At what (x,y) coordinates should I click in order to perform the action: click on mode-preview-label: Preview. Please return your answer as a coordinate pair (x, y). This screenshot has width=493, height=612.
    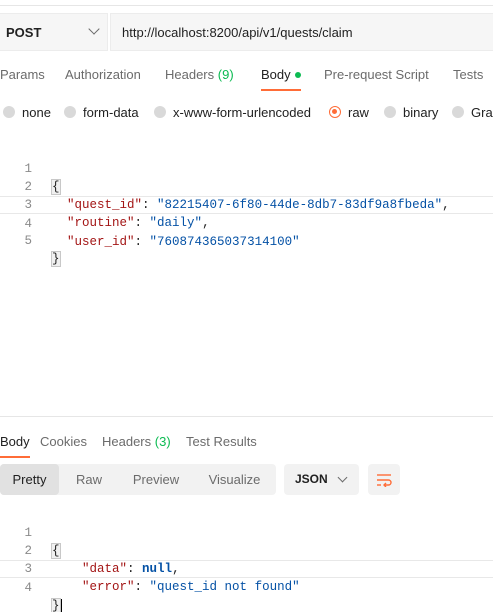
    Looking at the image, I should click on (156, 479).